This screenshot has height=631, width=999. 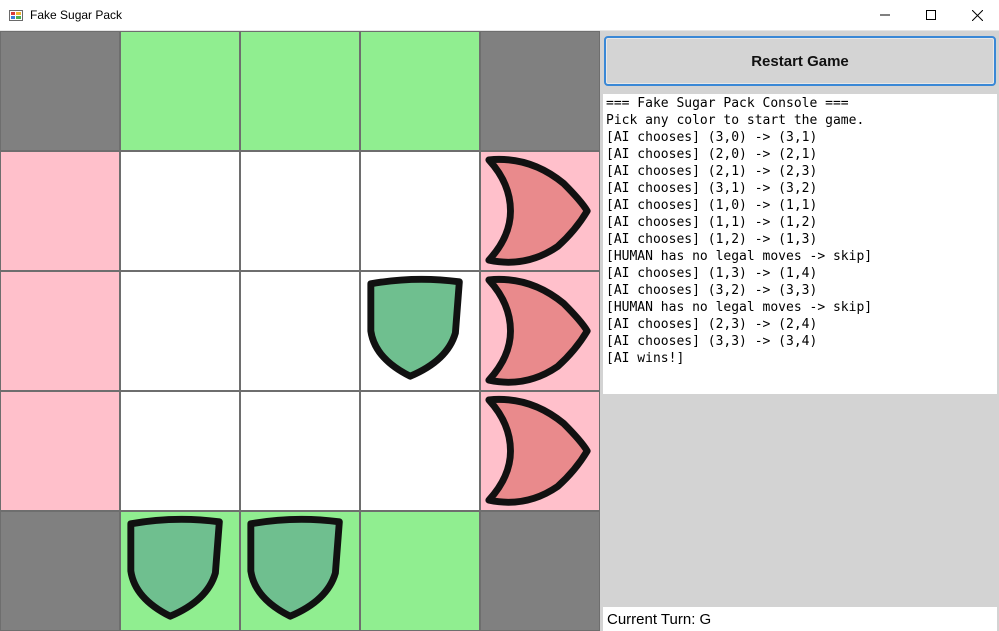 What do you see at coordinates (645, 358) in the screenshot?
I see `console-line: [AI wins!]` at bounding box center [645, 358].